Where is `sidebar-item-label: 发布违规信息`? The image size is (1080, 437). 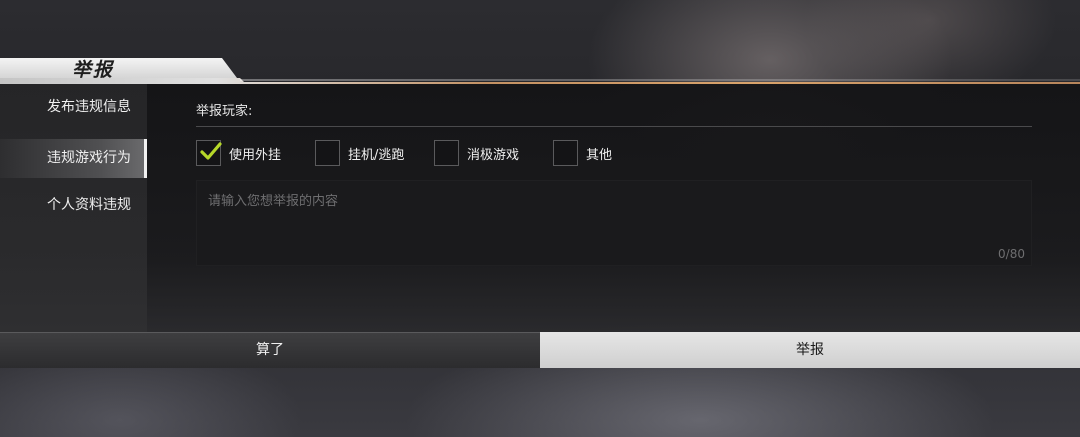 sidebar-item-label: 发布违规信息 is located at coordinates (89, 107).